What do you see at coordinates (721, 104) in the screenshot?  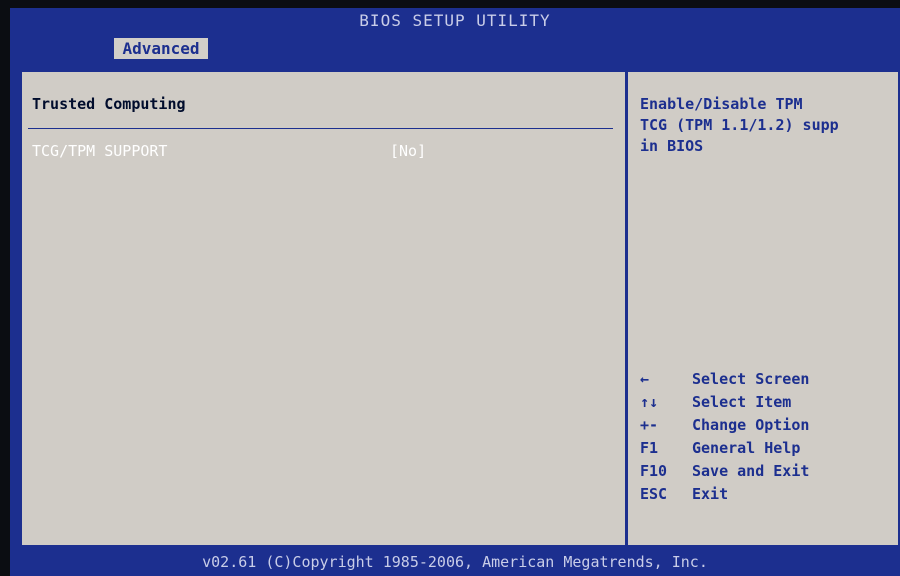 I see `help-line: Enable/Disable TPM` at bounding box center [721, 104].